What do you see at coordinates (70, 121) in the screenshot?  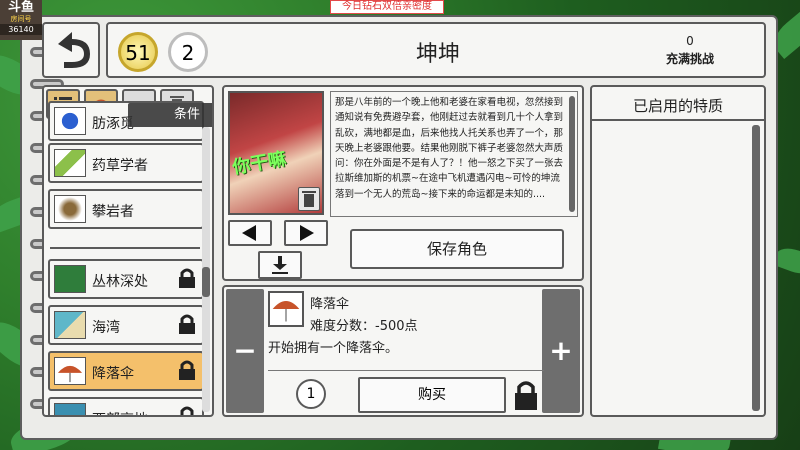 I see `item-thumbnail` at bounding box center [70, 121].